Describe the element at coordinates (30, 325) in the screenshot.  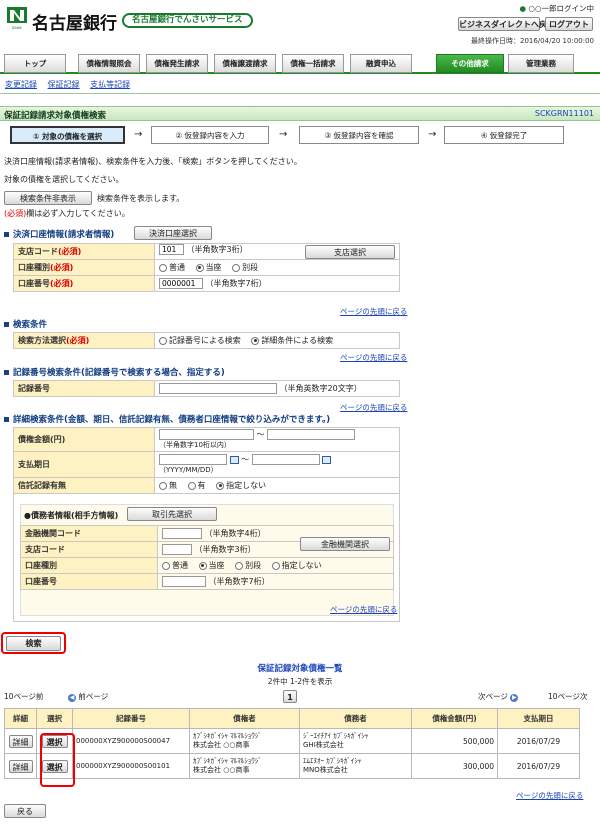
I see `search-cond-label: 検索条件` at that location.